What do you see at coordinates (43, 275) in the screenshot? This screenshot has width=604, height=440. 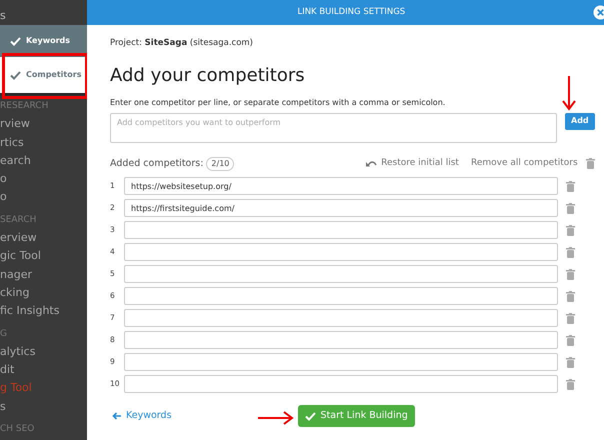 I see `menu-item: nager` at bounding box center [43, 275].